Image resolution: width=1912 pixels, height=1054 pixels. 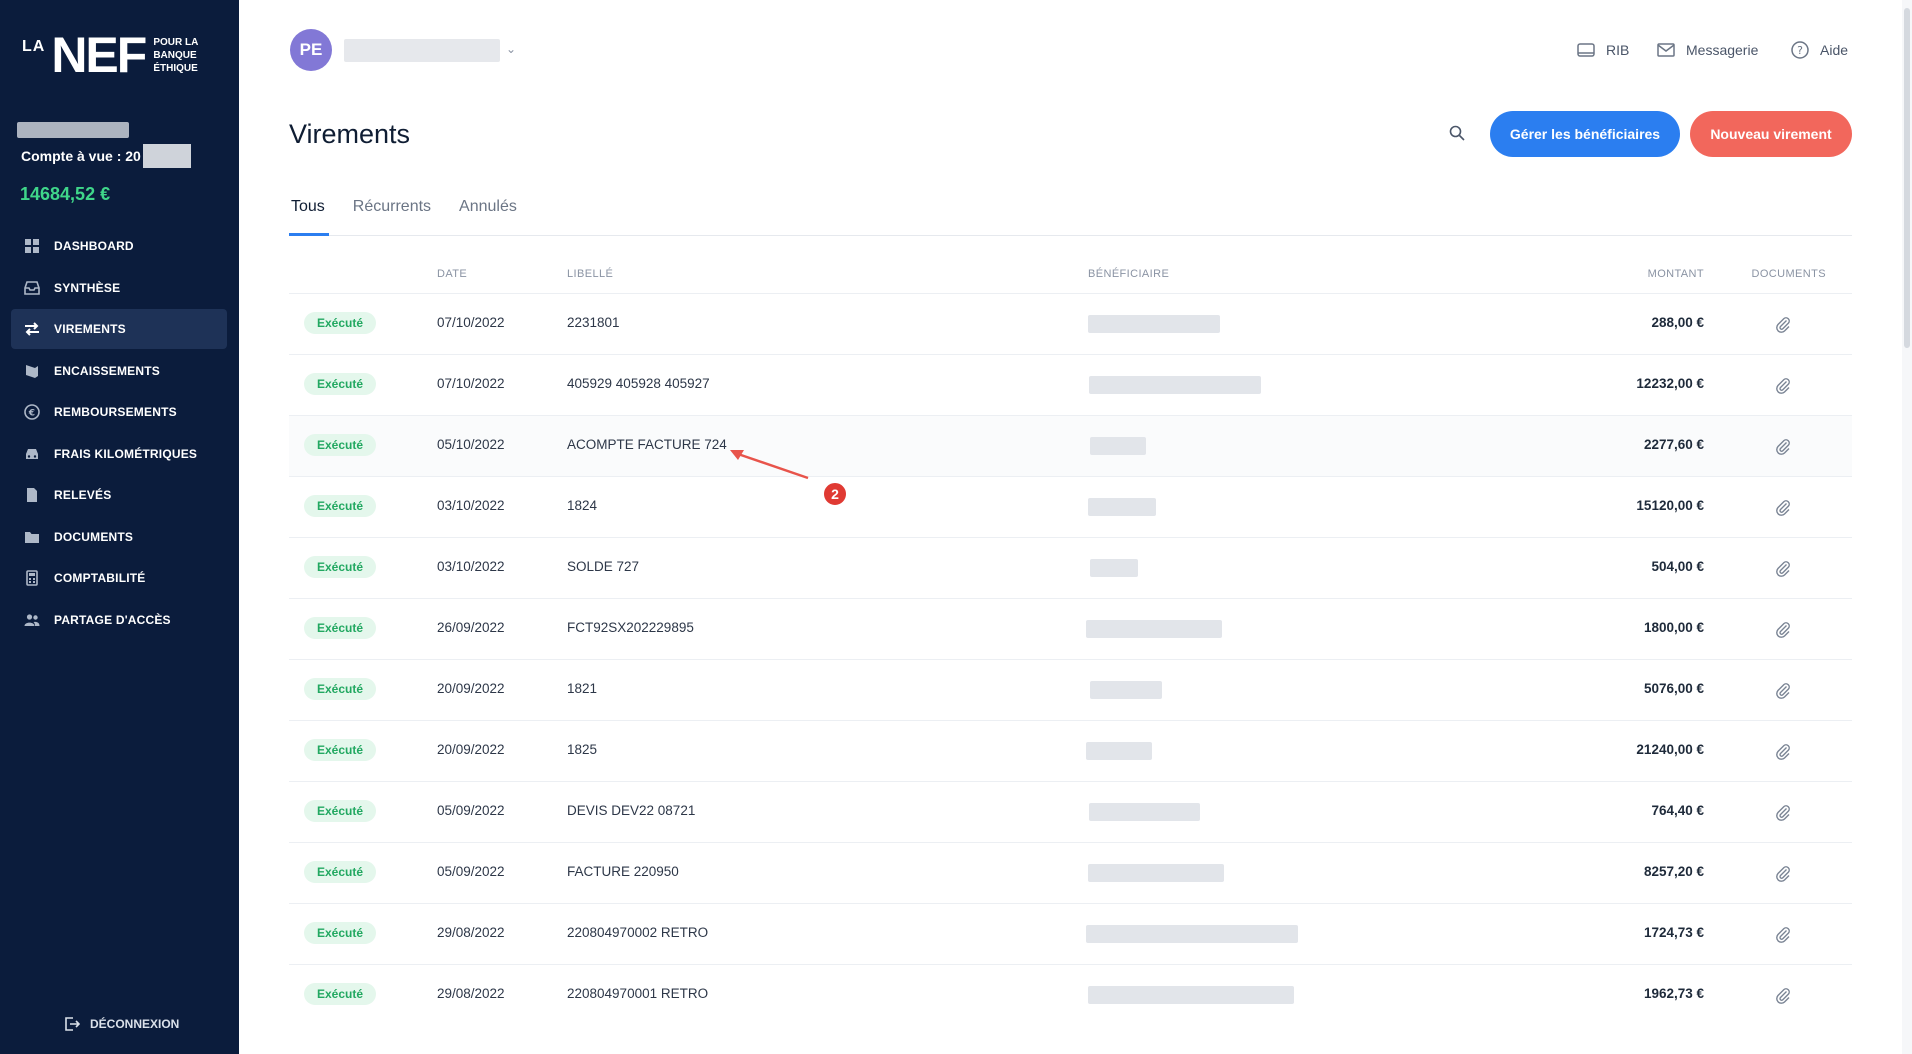 What do you see at coordinates (422, 50) in the screenshot?
I see `user-name-redacted` at bounding box center [422, 50].